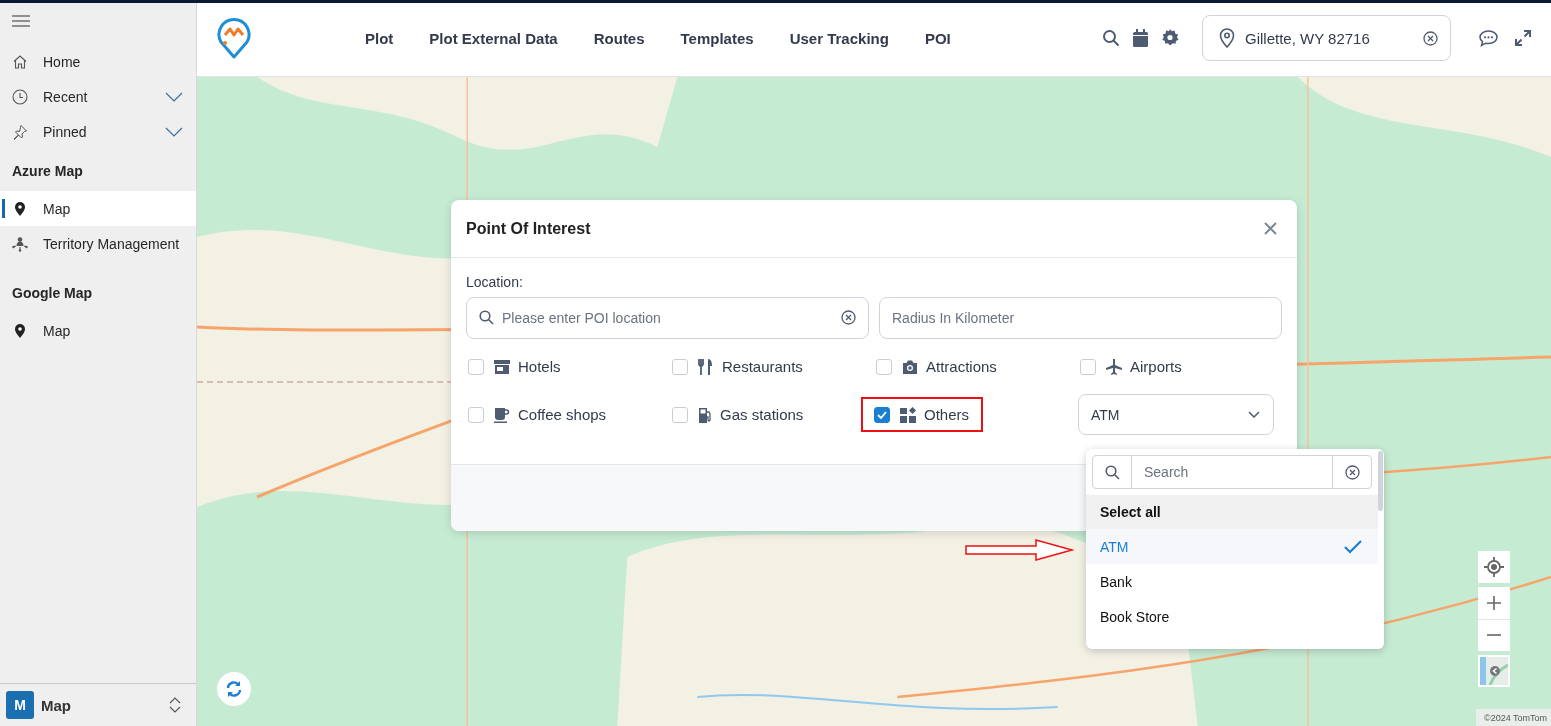 This screenshot has width=1551, height=726. Describe the element at coordinates (21, 21) in the screenshot. I see `menu-icon` at that location.